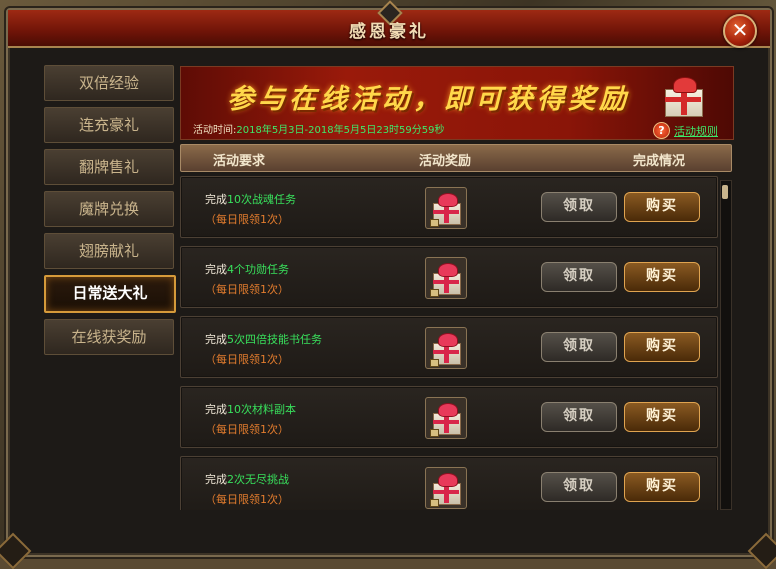  I want to click on task-row: 完成4个功勋任务 （每日限领1次） 领取 购买, so click(449, 277).